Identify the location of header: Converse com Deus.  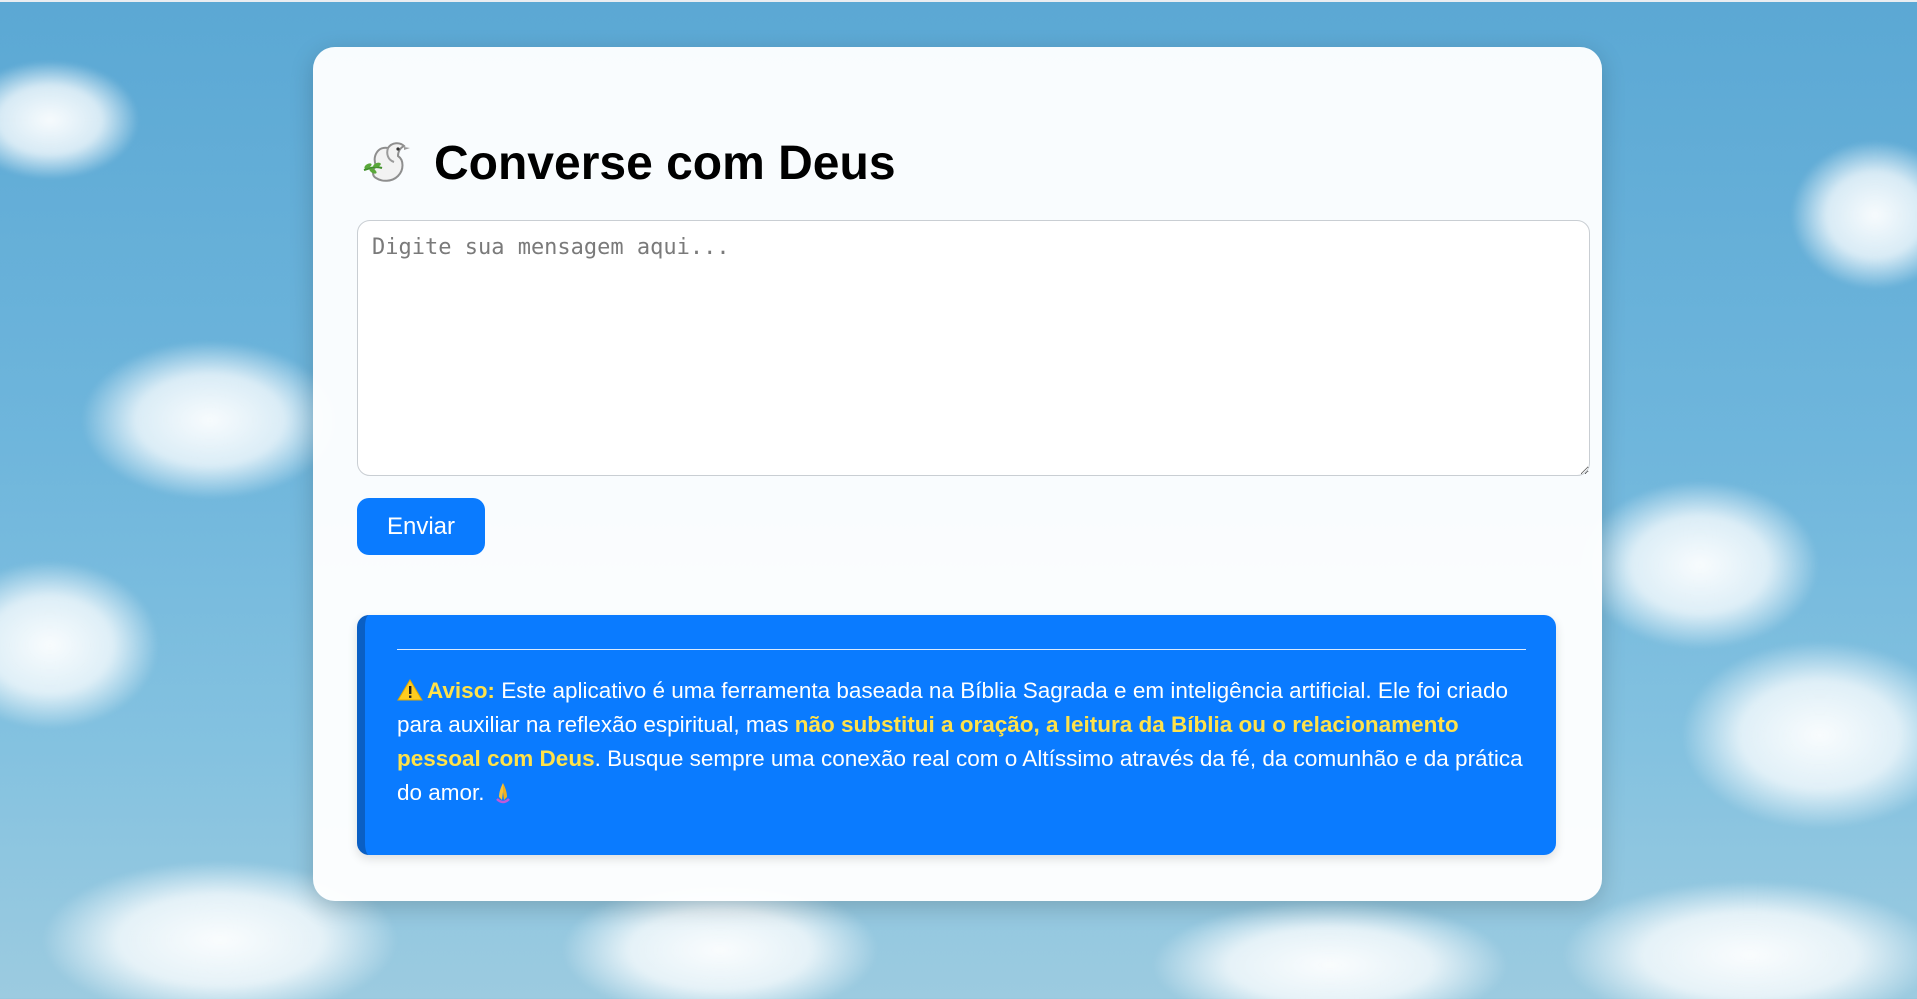
(627, 164).